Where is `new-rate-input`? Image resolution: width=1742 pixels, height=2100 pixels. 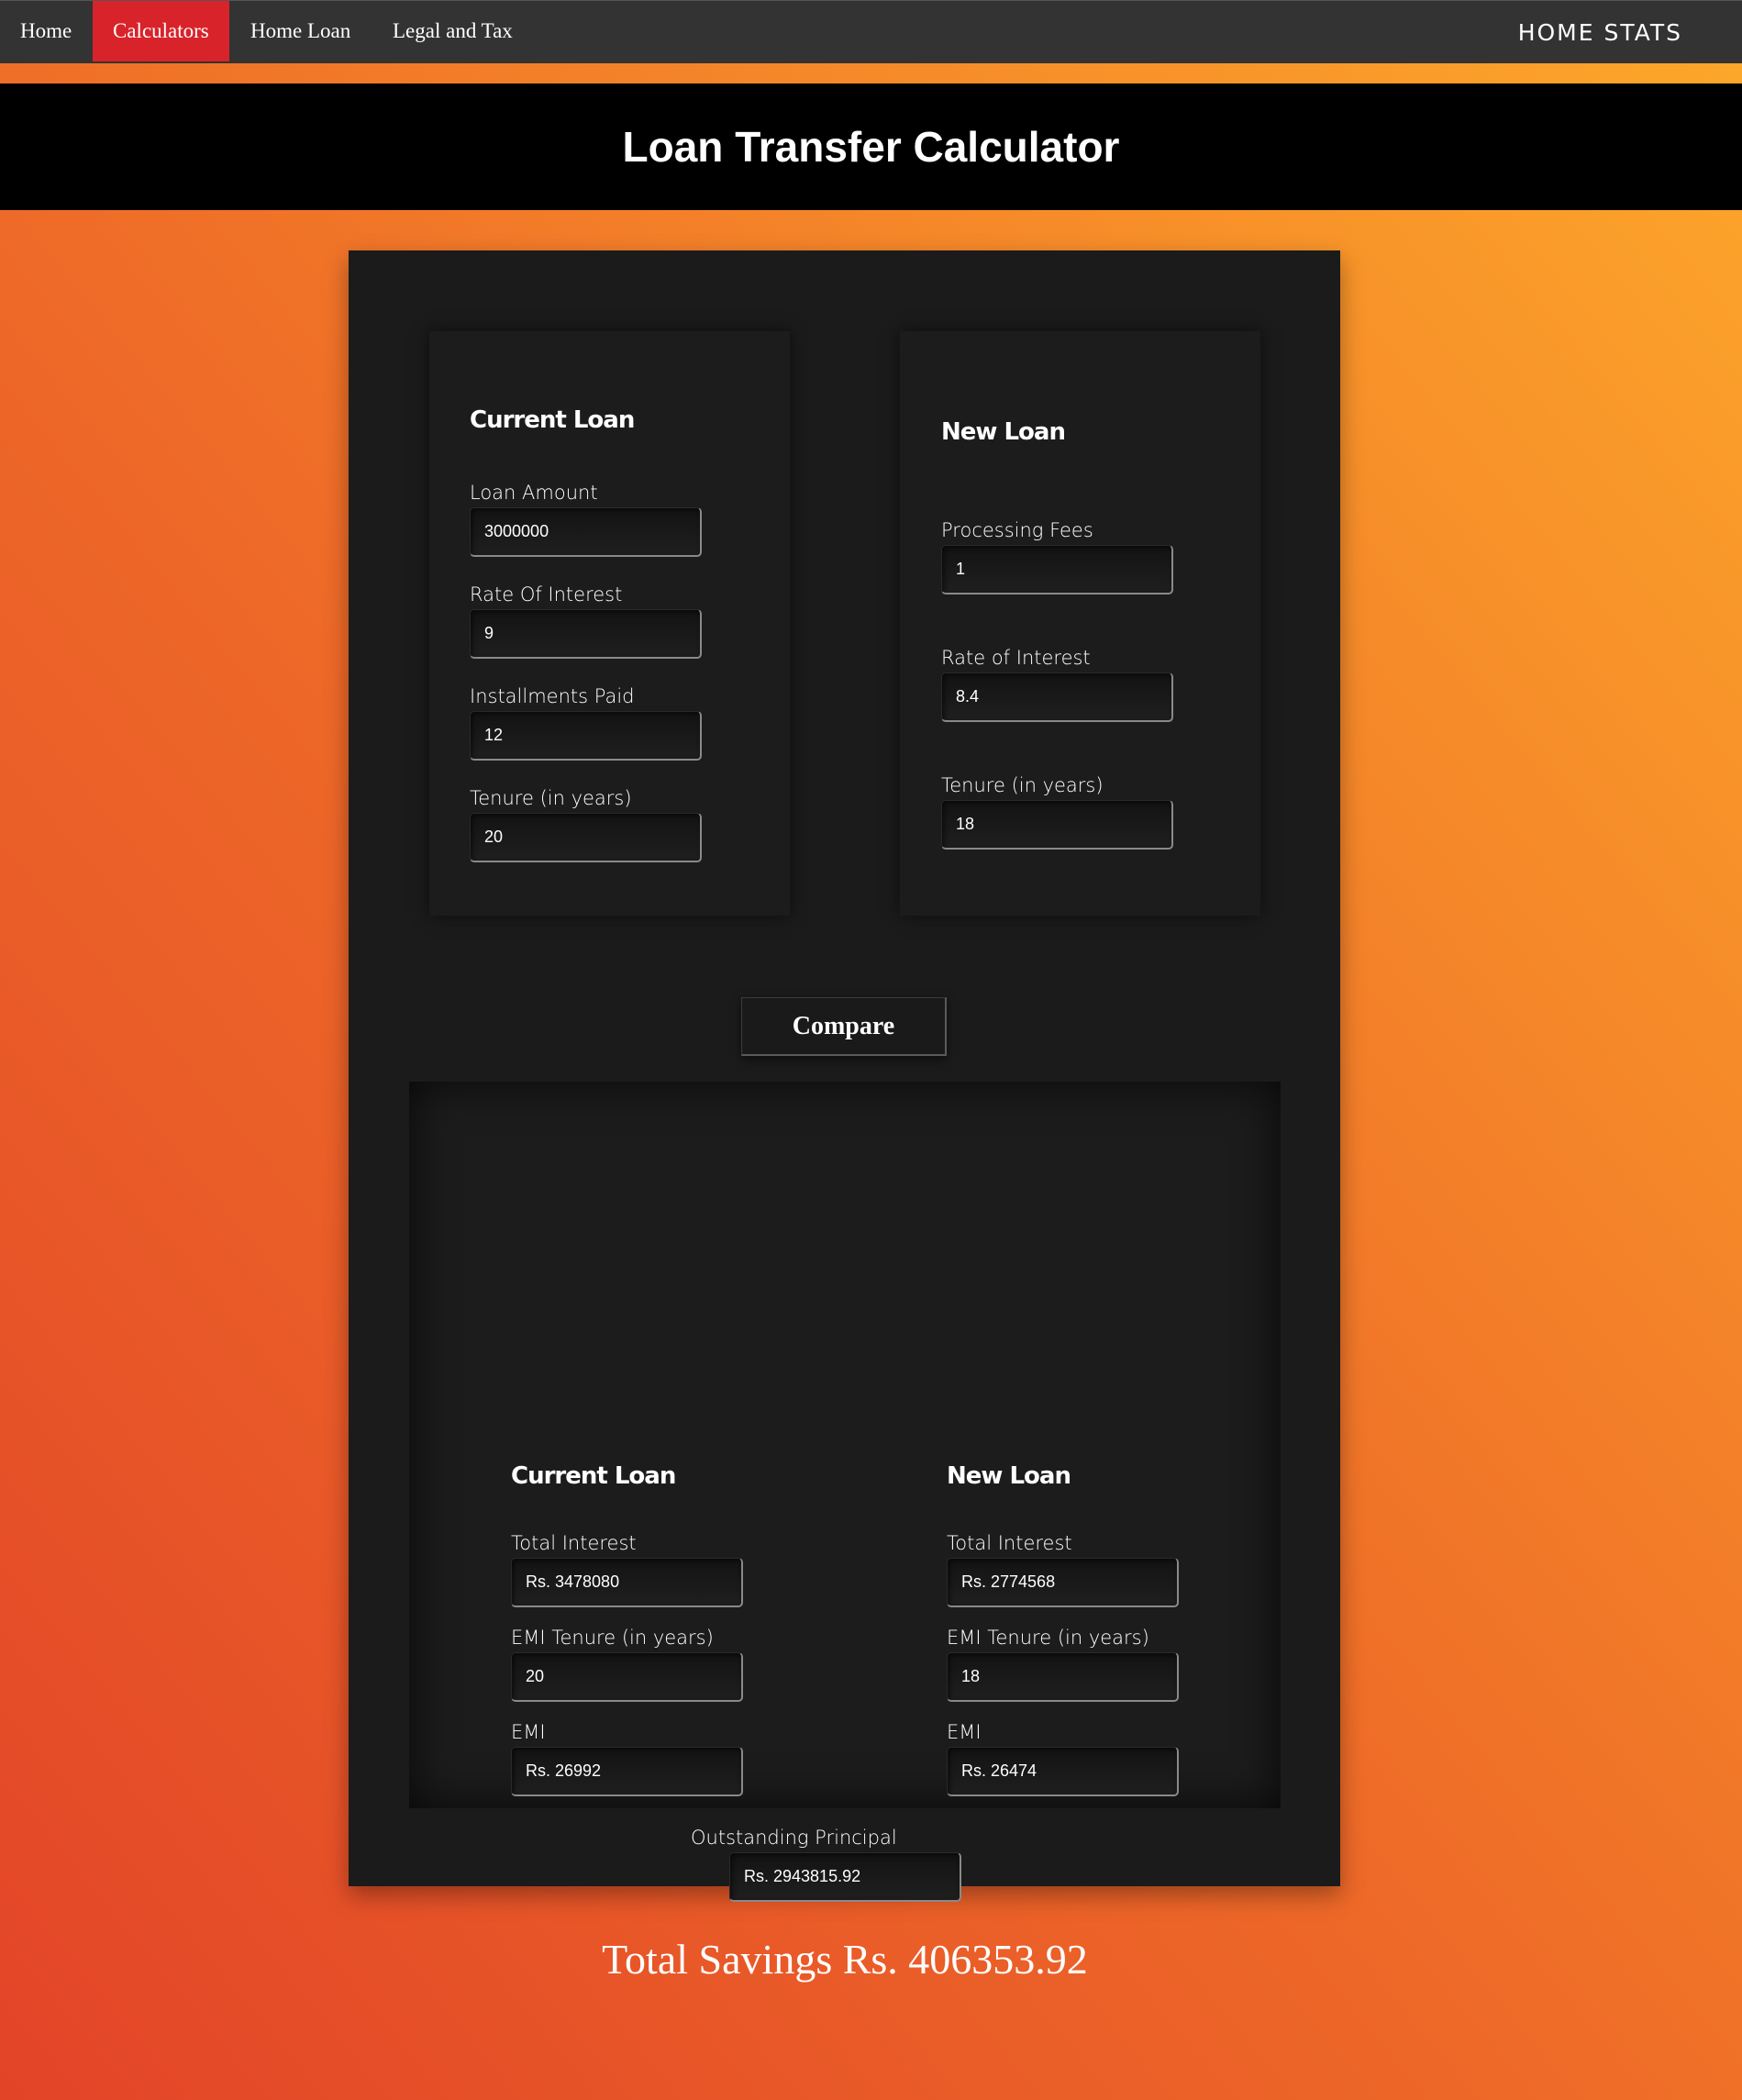 new-rate-input is located at coordinates (1057, 697).